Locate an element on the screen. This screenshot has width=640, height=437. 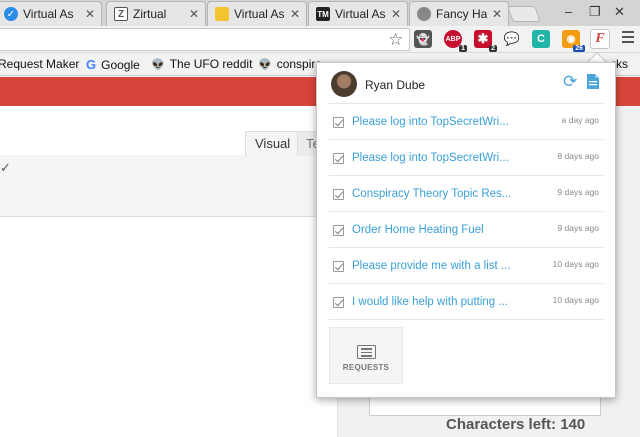
fancy-hands-icon: F is located at coordinates (600, 39).